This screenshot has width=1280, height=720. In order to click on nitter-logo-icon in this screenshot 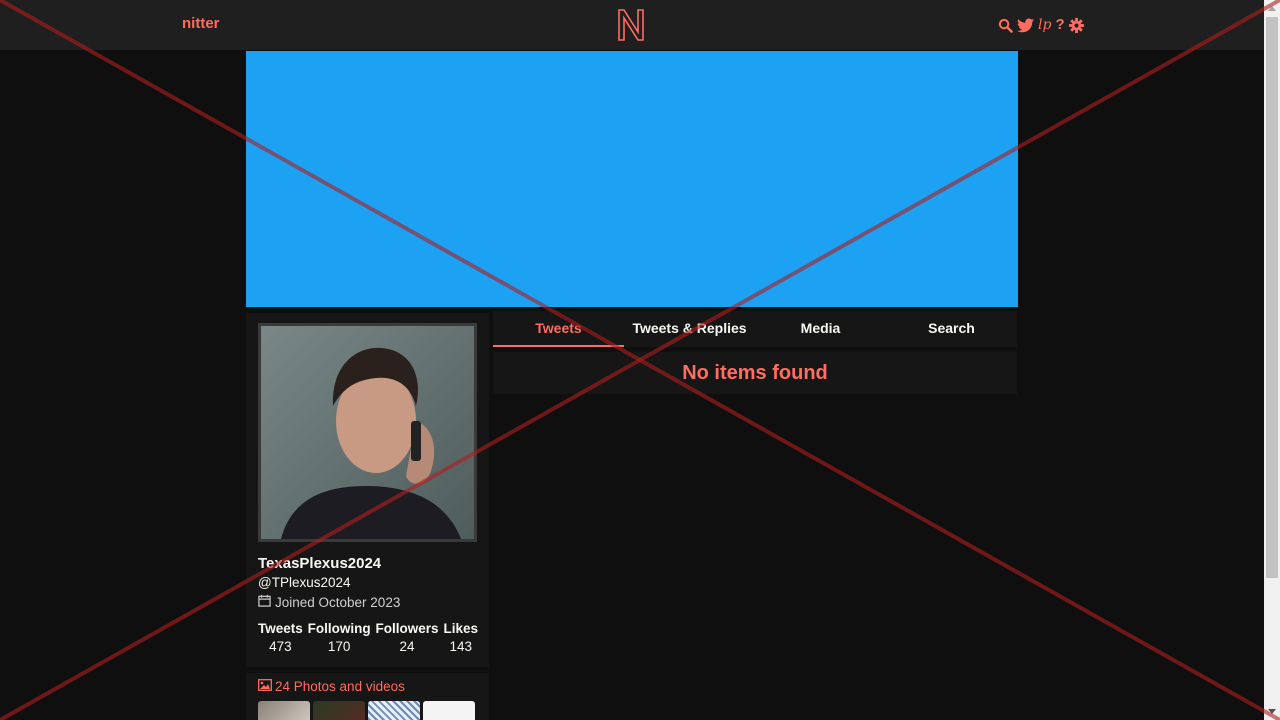, I will do `click(631, 25)`.